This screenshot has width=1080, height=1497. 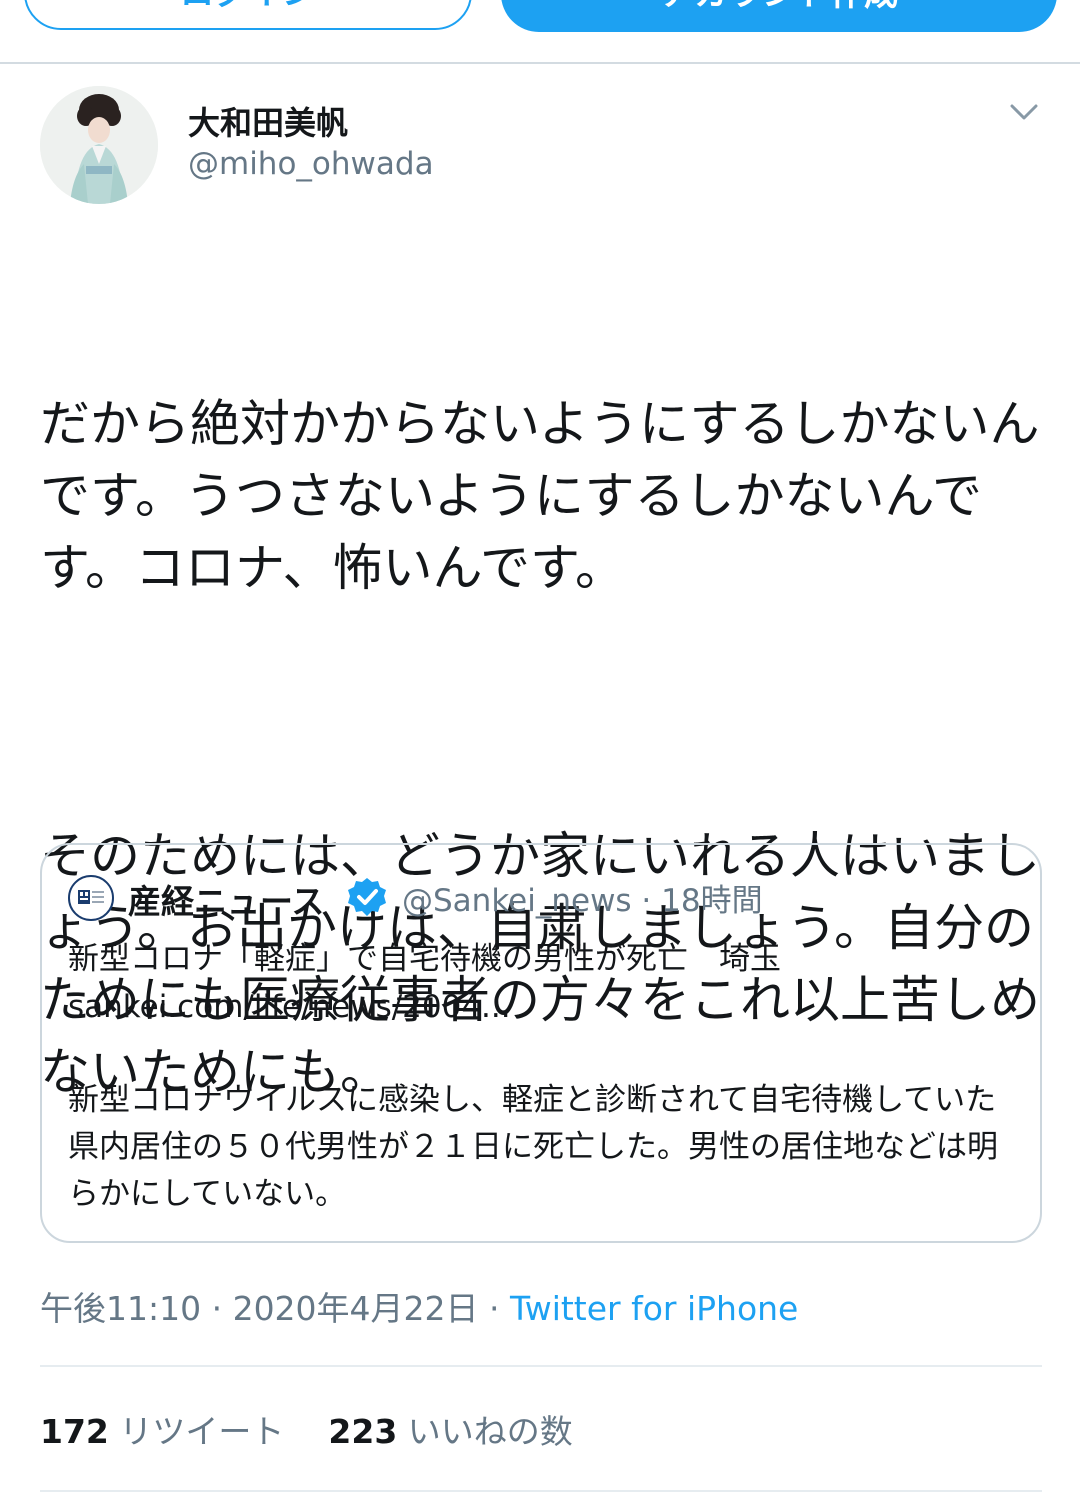 What do you see at coordinates (275, 1308) in the screenshot?
I see `timestamp-text: 午後11:10 · 2020年4月22日 ·` at bounding box center [275, 1308].